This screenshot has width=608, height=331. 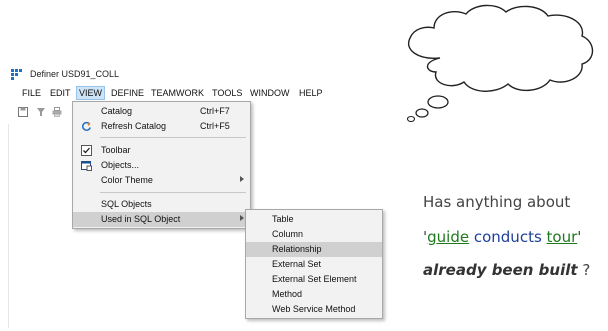 I want to click on submenu-item-external-set: External Set, so click(x=314, y=264).